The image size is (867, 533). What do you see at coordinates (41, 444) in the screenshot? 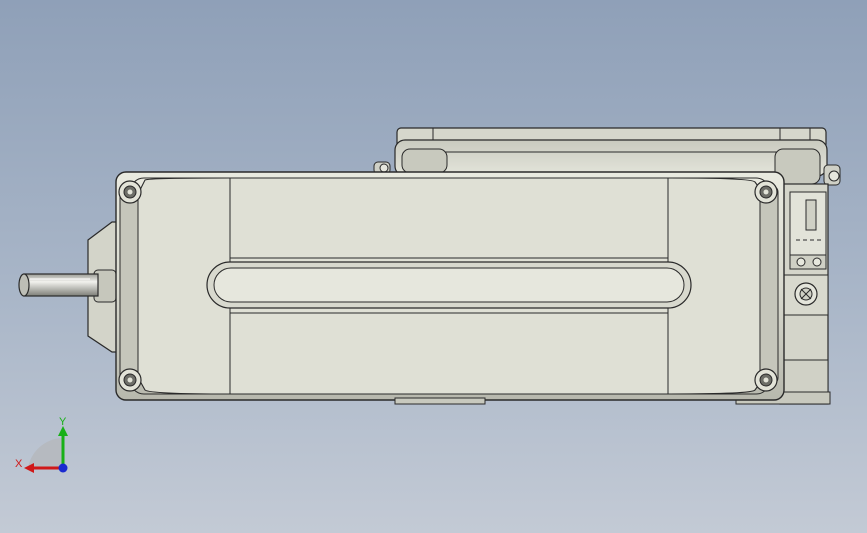
I see `orientation-triad: X Y` at bounding box center [41, 444].